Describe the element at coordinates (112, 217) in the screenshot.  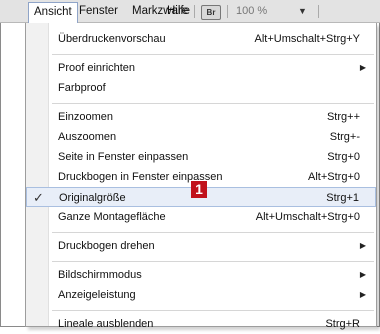
I see `menu-item-label: Ganze Montagefläche` at that location.